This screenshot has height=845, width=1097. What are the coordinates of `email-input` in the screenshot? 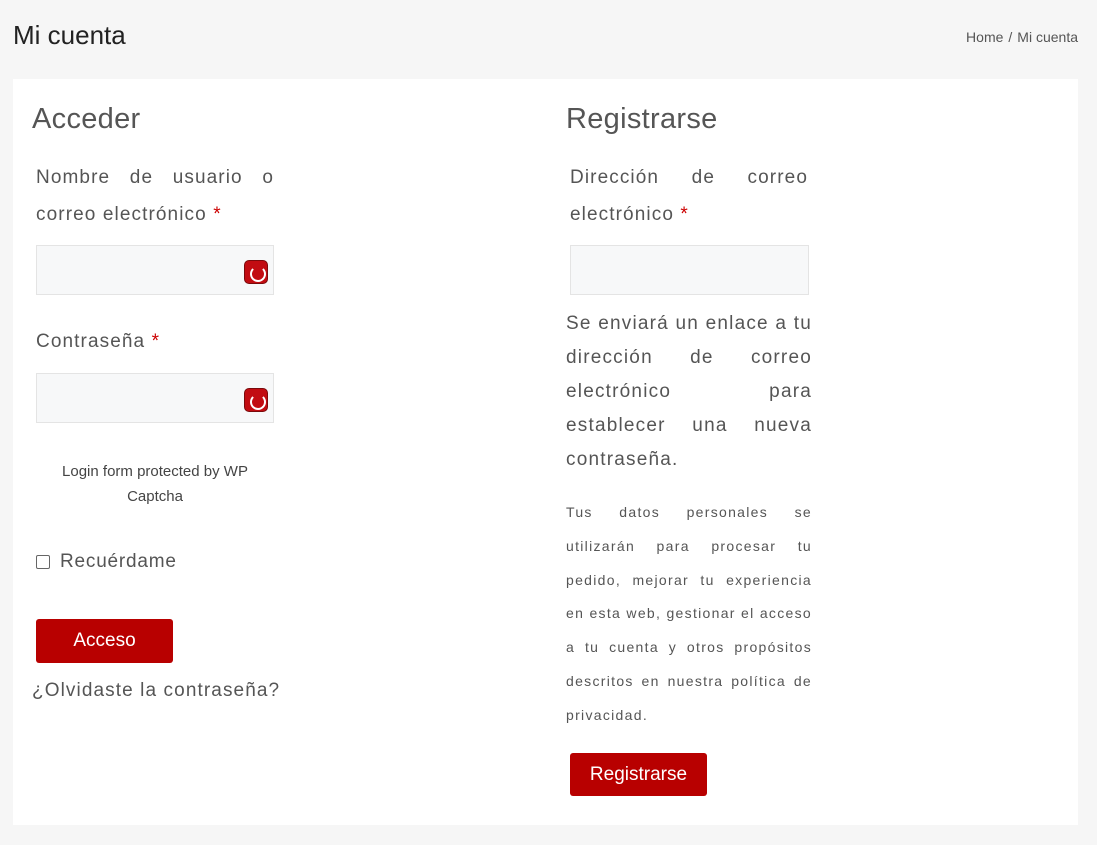 It's located at (689, 270).